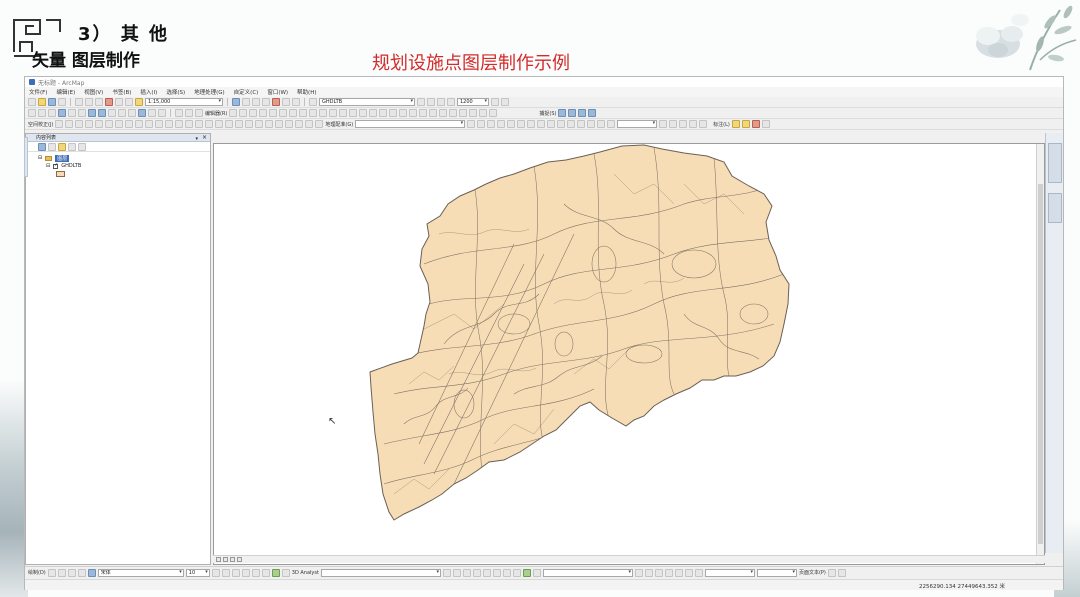 The height and width of the screenshot is (597, 1080). What do you see at coordinates (142, 113) in the screenshot?
I see `identify-icon` at bounding box center [142, 113].